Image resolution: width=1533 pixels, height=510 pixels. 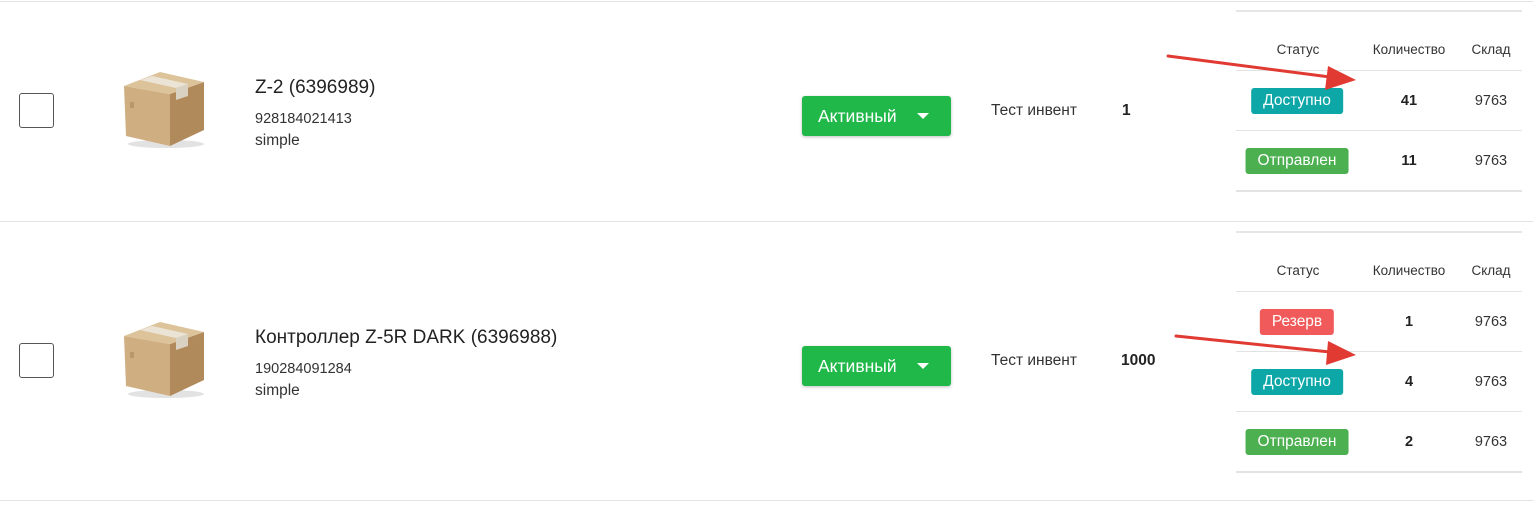 What do you see at coordinates (303, 369) in the screenshot?
I see `product-barcode: 190284091284` at bounding box center [303, 369].